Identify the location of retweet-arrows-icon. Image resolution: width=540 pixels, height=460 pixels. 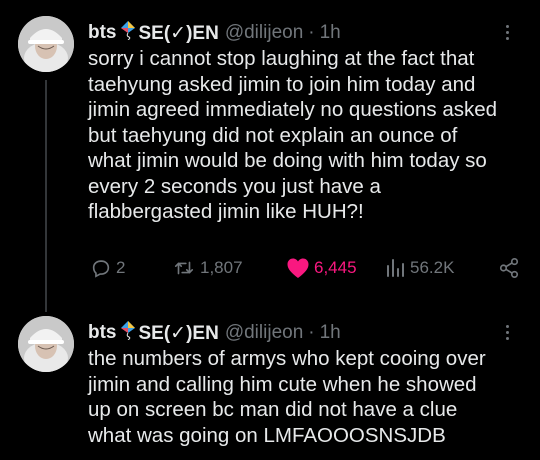
(184, 268).